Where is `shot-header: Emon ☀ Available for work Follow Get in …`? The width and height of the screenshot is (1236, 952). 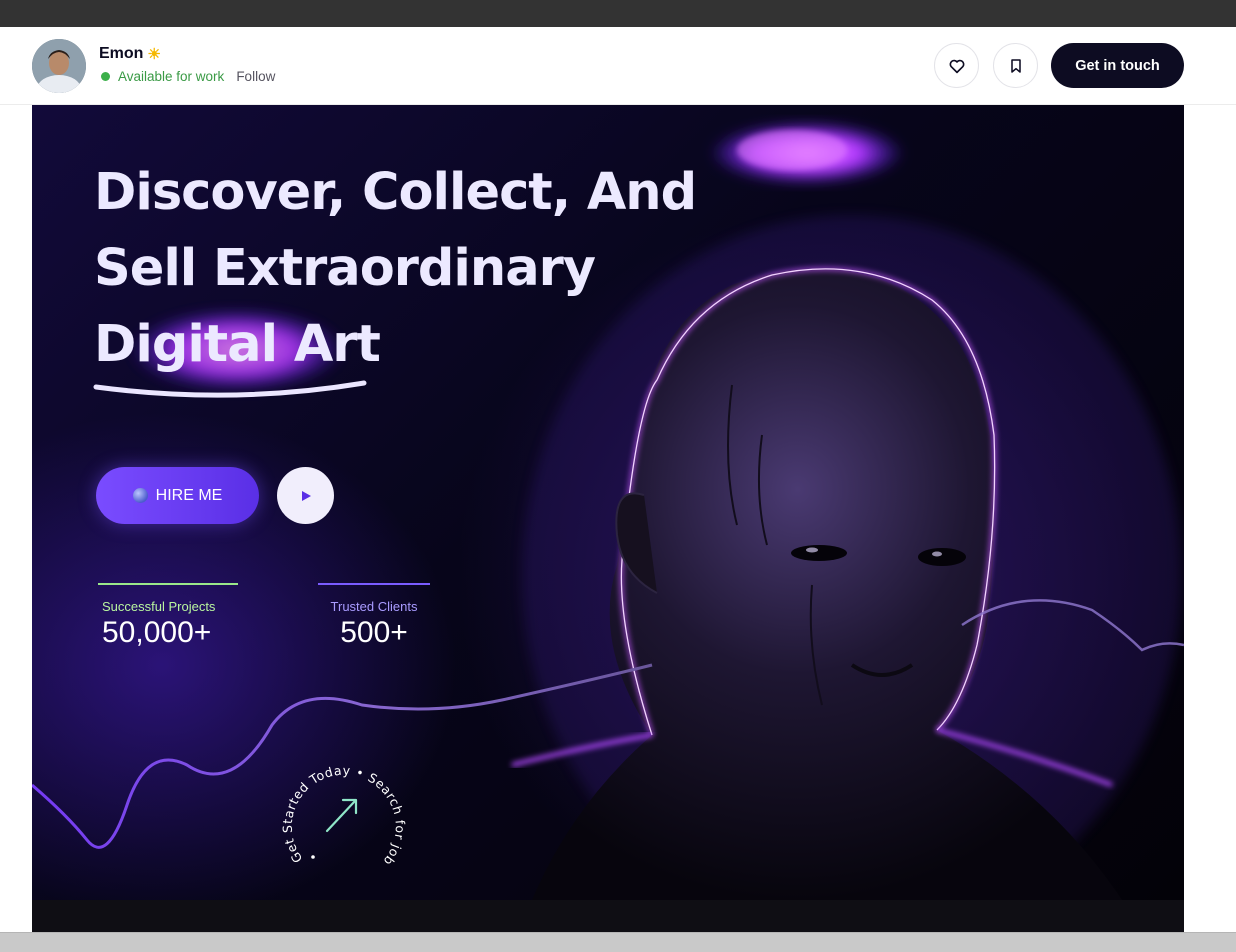 shot-header: Emon ☀ Available for work Follow Get in … is located at coordinates (618, 66).